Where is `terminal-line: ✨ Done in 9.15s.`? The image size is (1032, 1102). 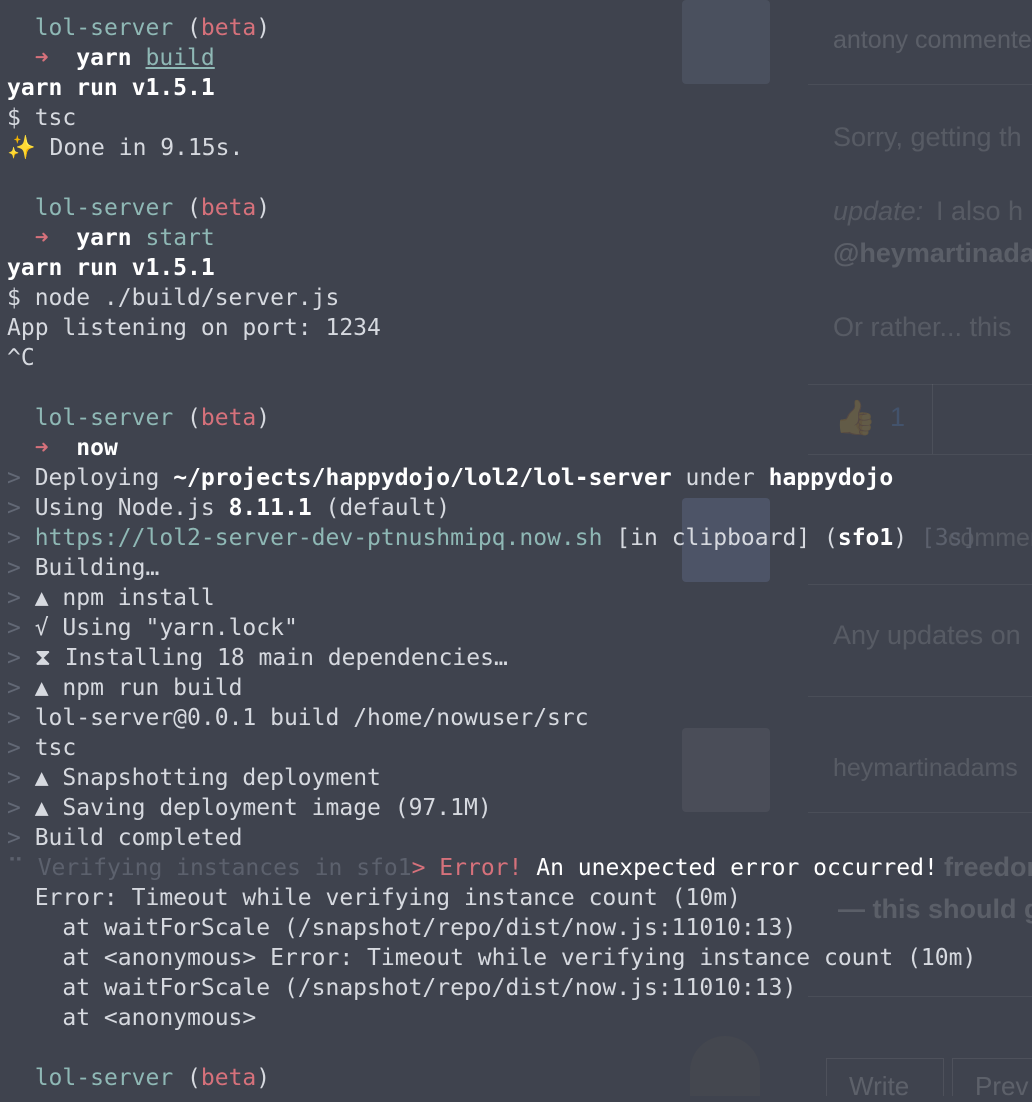 terminal-line: ✨ Done in 9.15s. is located at coordinates (125, 148).